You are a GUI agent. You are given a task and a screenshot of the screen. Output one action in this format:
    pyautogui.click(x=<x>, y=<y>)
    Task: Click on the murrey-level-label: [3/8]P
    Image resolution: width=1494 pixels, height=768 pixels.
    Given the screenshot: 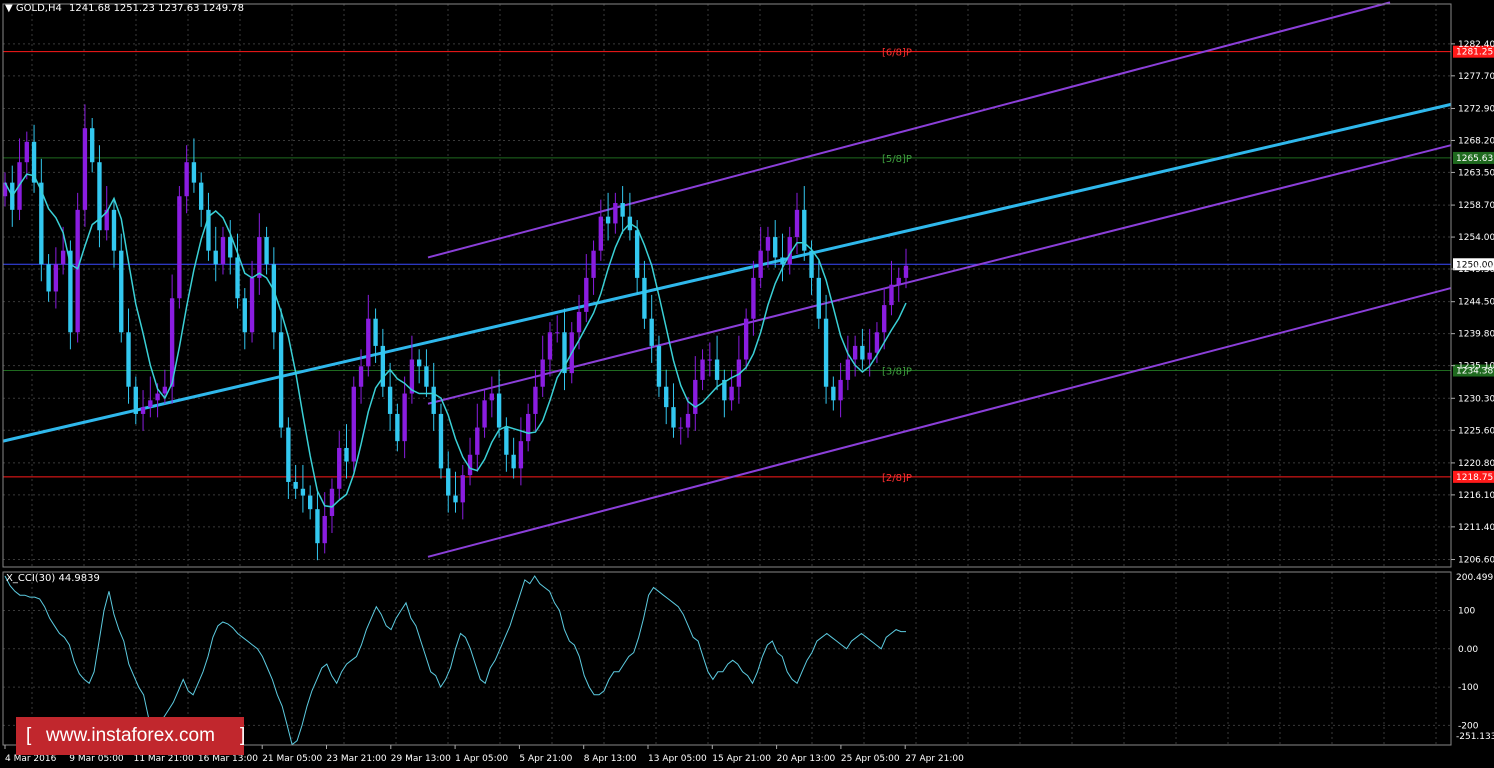 What is the action you would take?
    pyautogui.click(x=897, y=372)
    